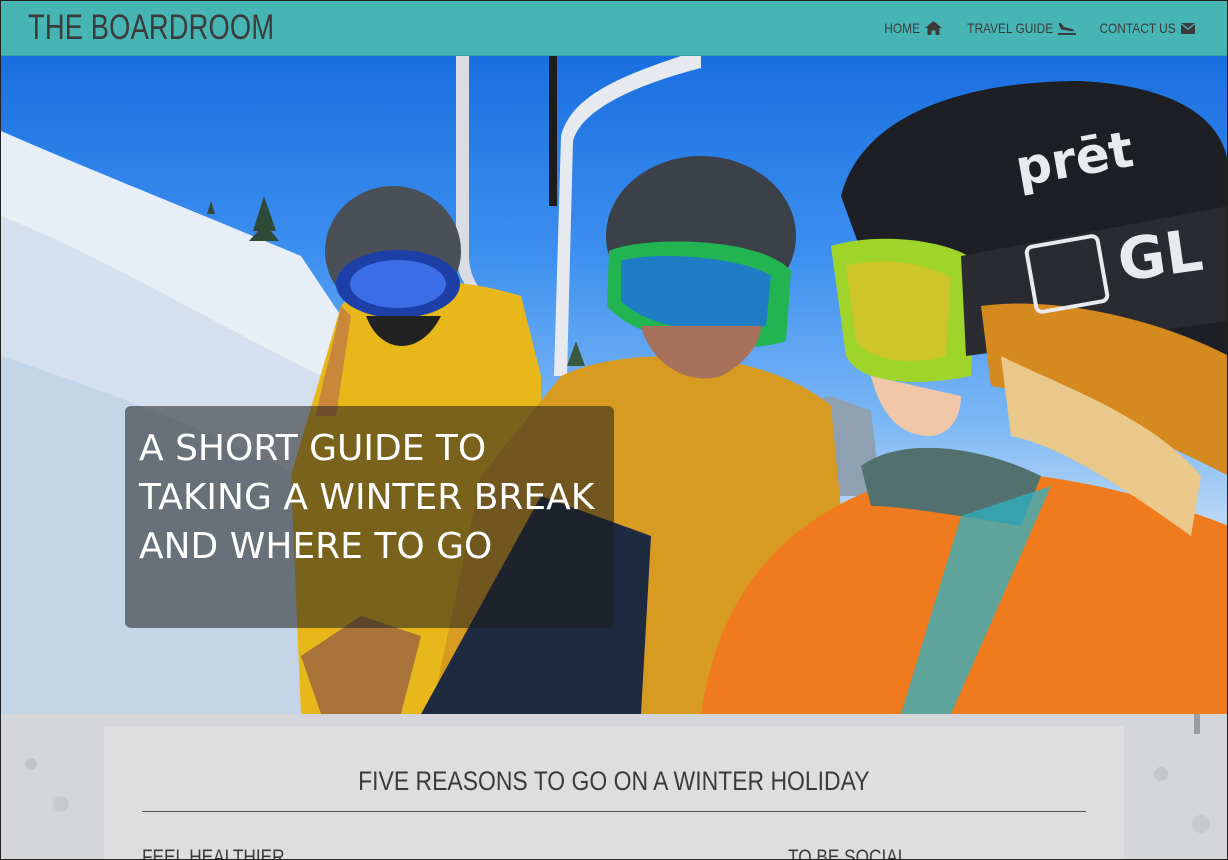  I want to click on reason-heading-feel-healthier: FEEL HEALTHIER, so click(213, 853).